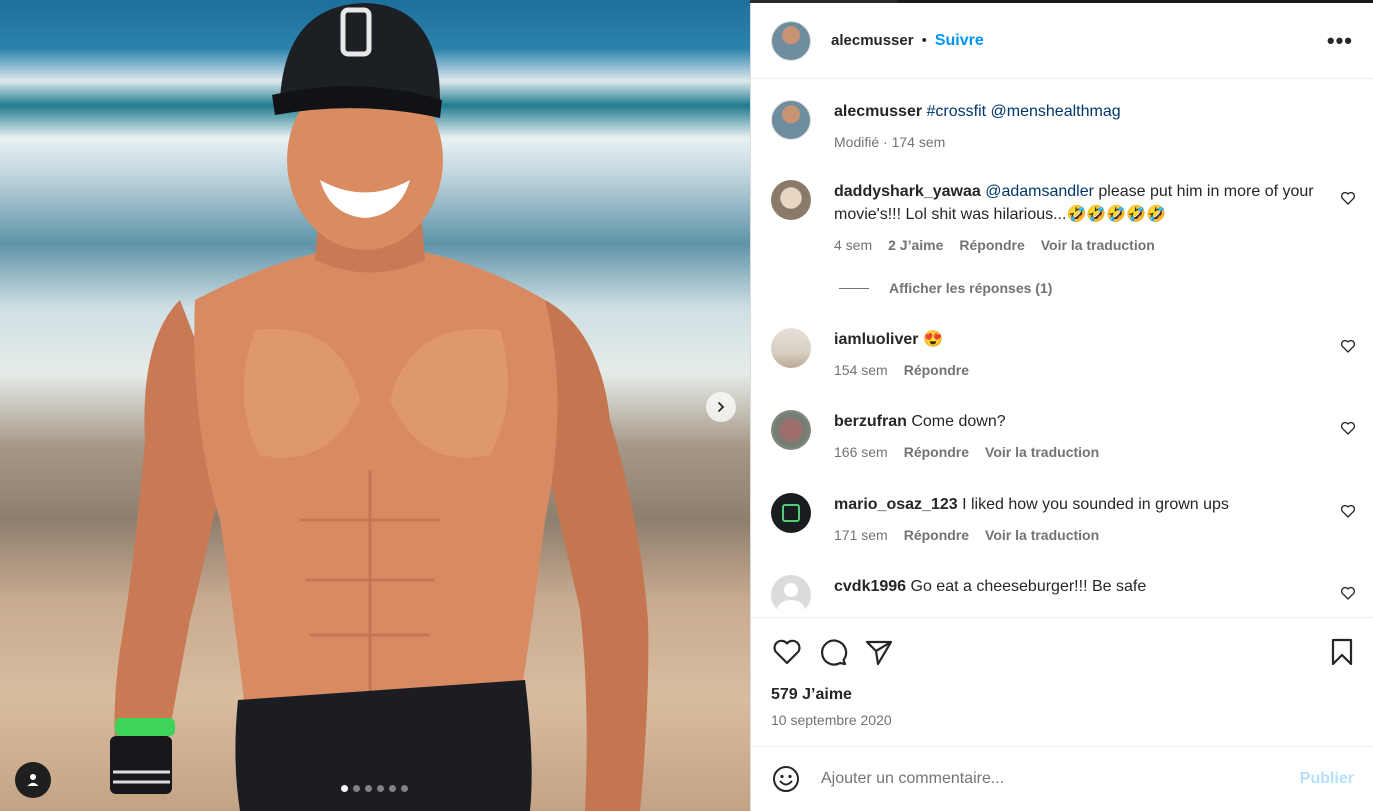 This screenshot has width=1373, height=811. What do you see at coordinates (1342, 652) in the screenshot?
I see `bookmark-icon` at bounding box center [1342, 652].